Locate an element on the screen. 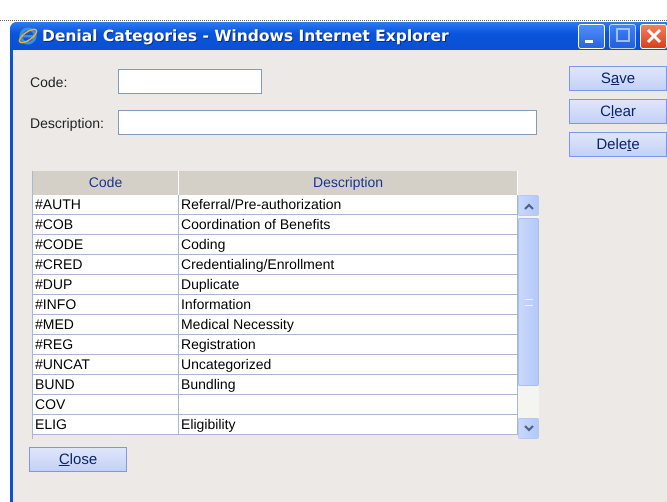 The width and height of the screenshot is (667, 502). table-cell: #COB is located at coordinates (106, 224).